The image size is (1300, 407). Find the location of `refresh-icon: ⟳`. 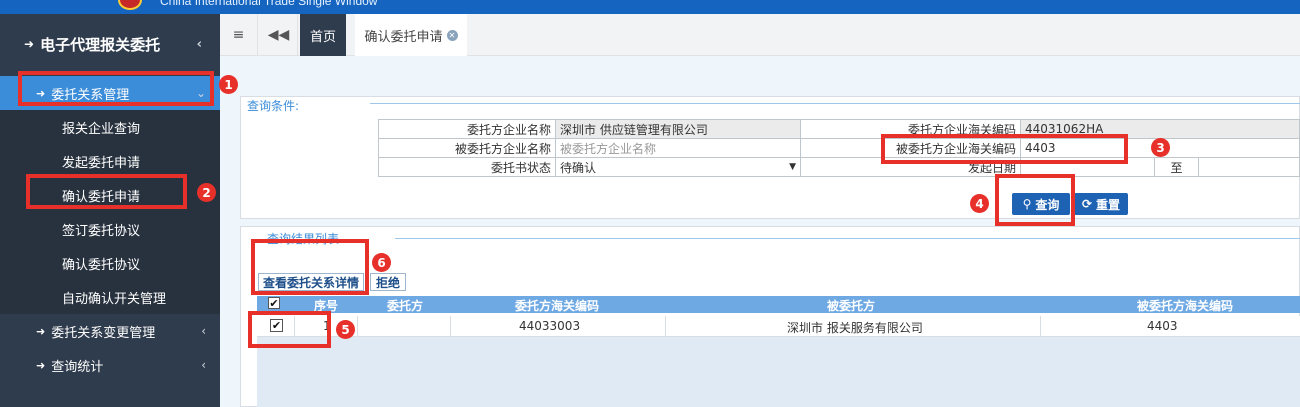

refresh-icon: ⟳ is located at coordinates (1087, 204).